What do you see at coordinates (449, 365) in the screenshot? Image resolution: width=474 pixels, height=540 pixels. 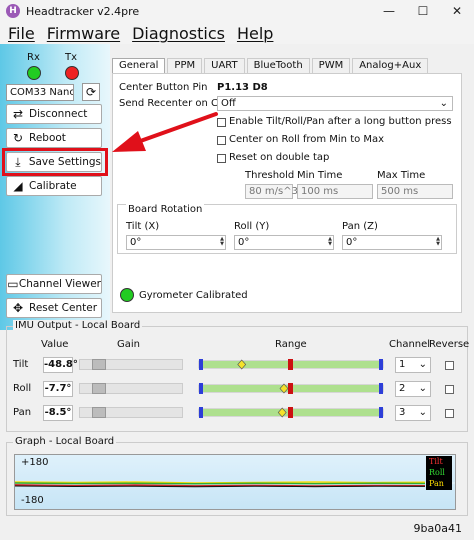 I see `tilt-reverse-checkbox` at bounding box center [449, 365].